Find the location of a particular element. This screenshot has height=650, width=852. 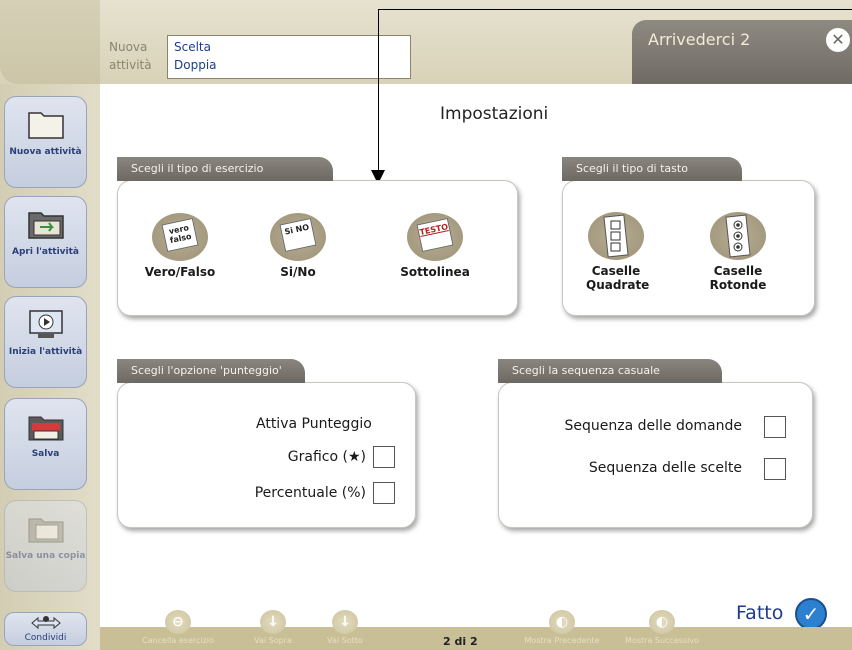

square-boxes-icon is located at coordinates (616, 236).